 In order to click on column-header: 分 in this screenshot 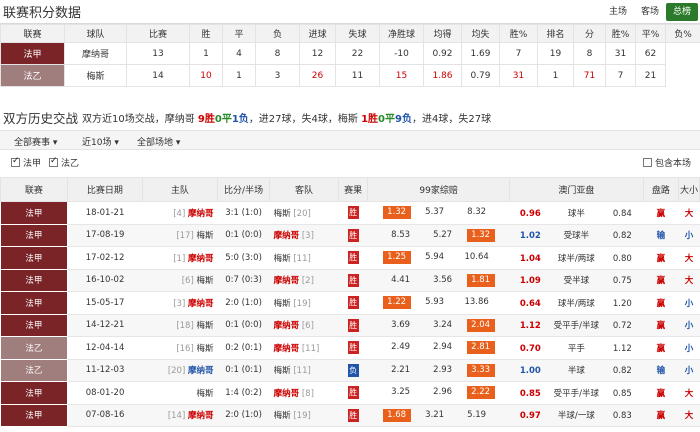, I will do `click(589, 33)`.